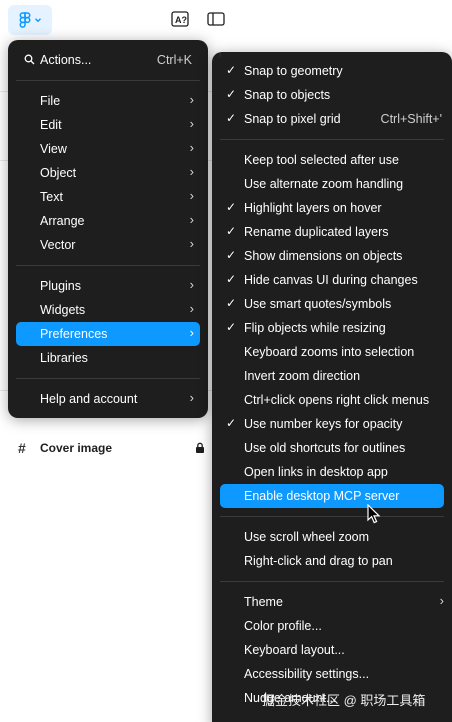 The height and width of the screenshot is (722, 452). Describe the element at coordinates (51, 125) in the screenshot. I see `menu-item-label: Edit` at that location.